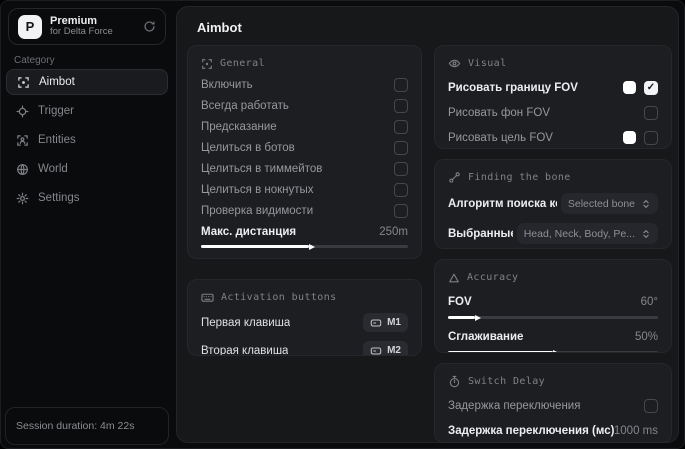 This screenshot has height=449, width=685. Describe the element at coordinates (401, 189) in the screenshot. I see `checkbox-aim-knocked` at that location.